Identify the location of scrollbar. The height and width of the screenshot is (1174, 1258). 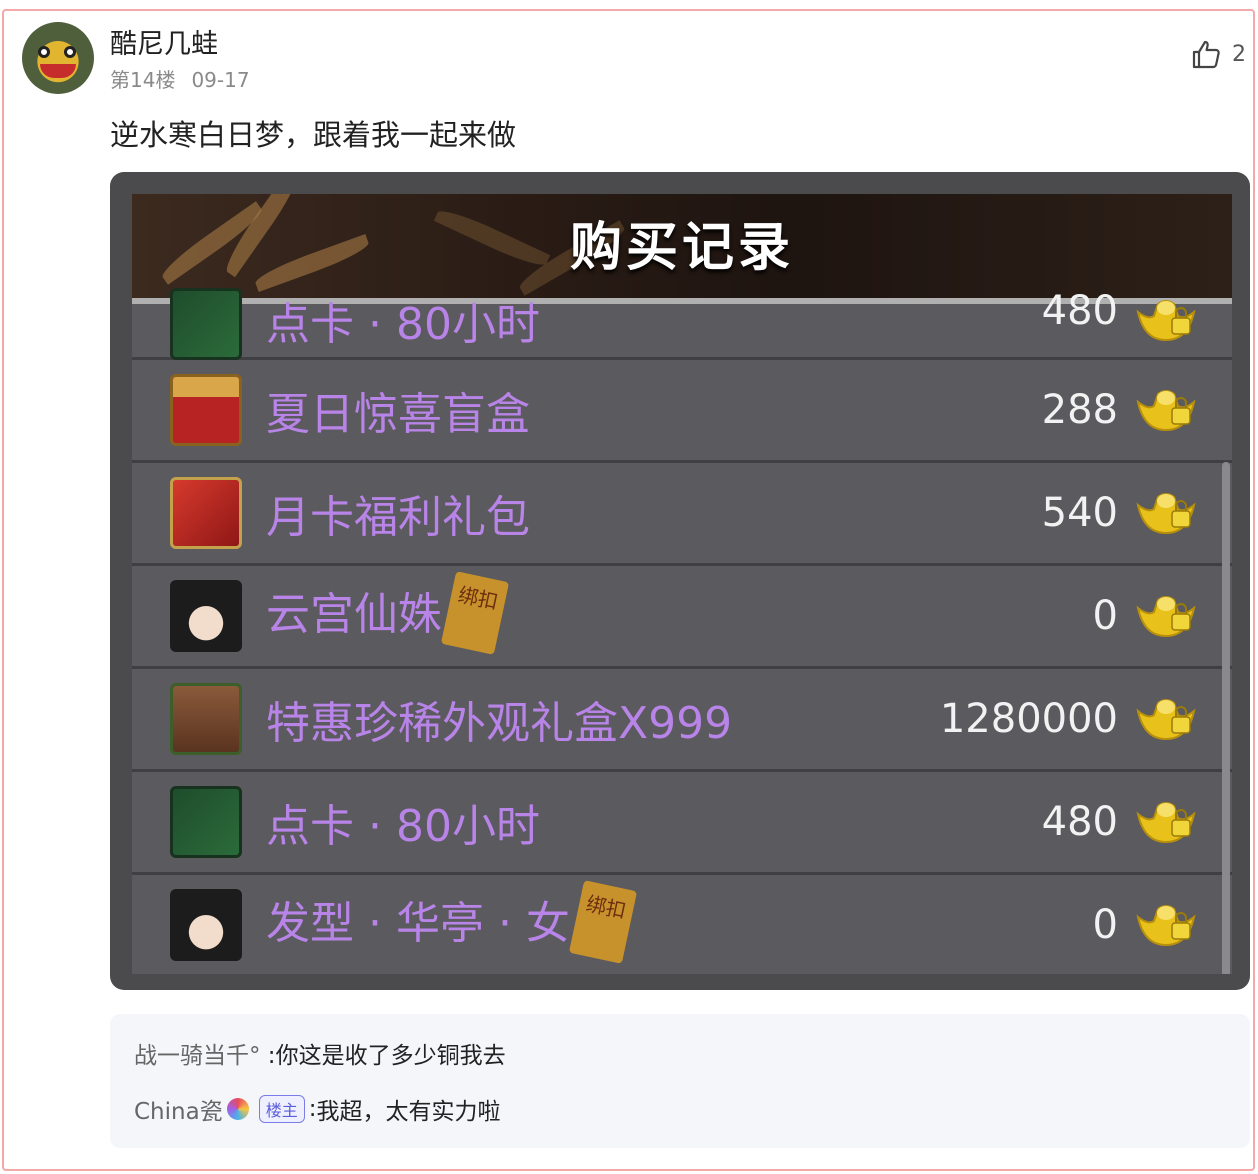
(1226, 718).